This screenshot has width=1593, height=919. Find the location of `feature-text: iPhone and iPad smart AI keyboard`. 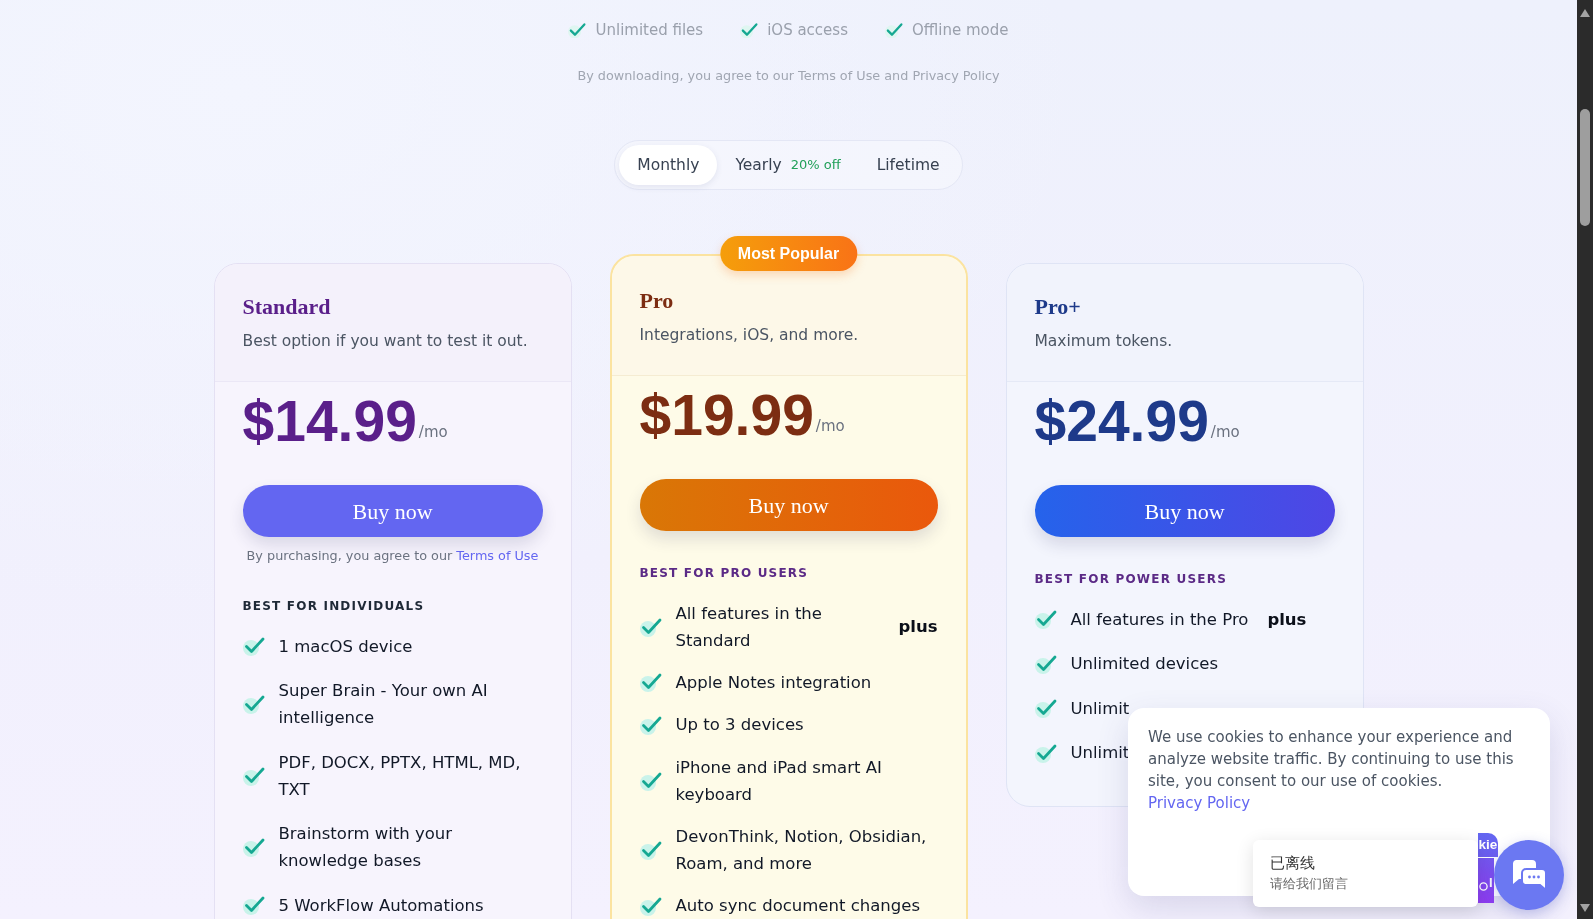

feature-text: iPhone and iPad smart AI keyboard is located at coordinates (779, 781).